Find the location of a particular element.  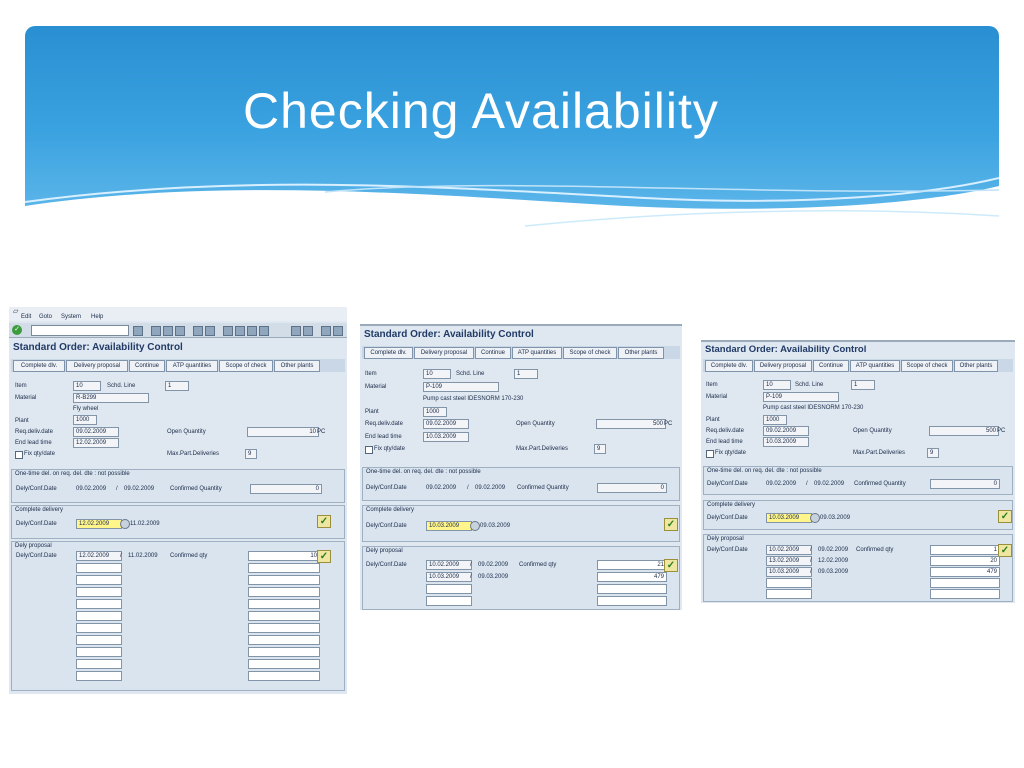

end-lead-time-field: 10.03.2009 is located at coordinates (786, 442).